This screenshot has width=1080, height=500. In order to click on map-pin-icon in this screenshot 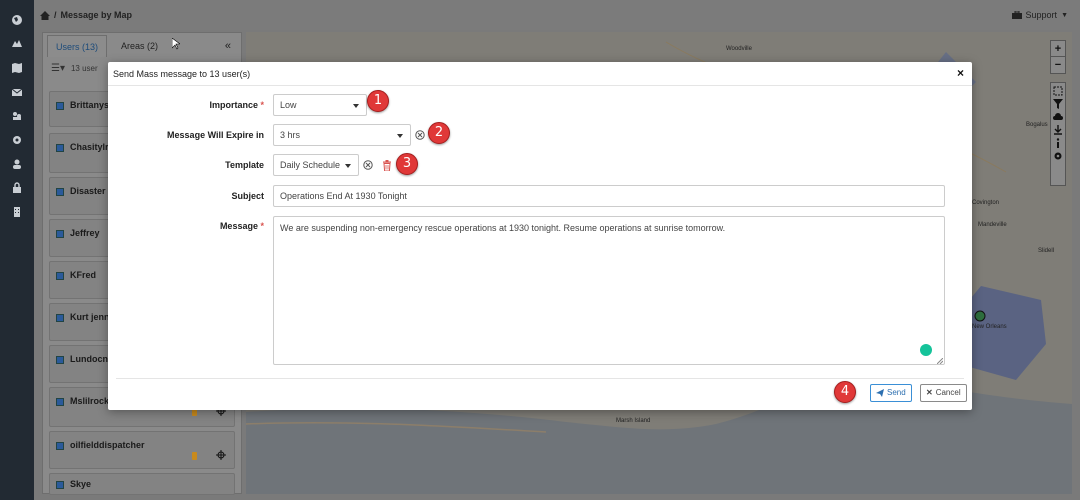, I will do `click(17, 44)`.